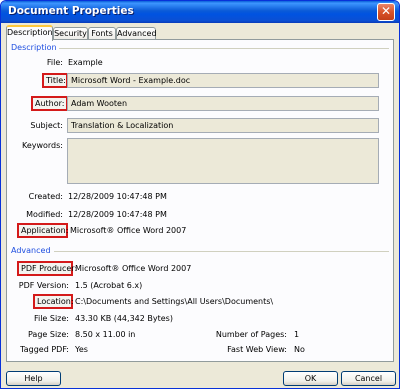  What do you see at coordinates (310, 378) in the screenshot?
I see `ok-button: OK` at bounding box center [310, 378].